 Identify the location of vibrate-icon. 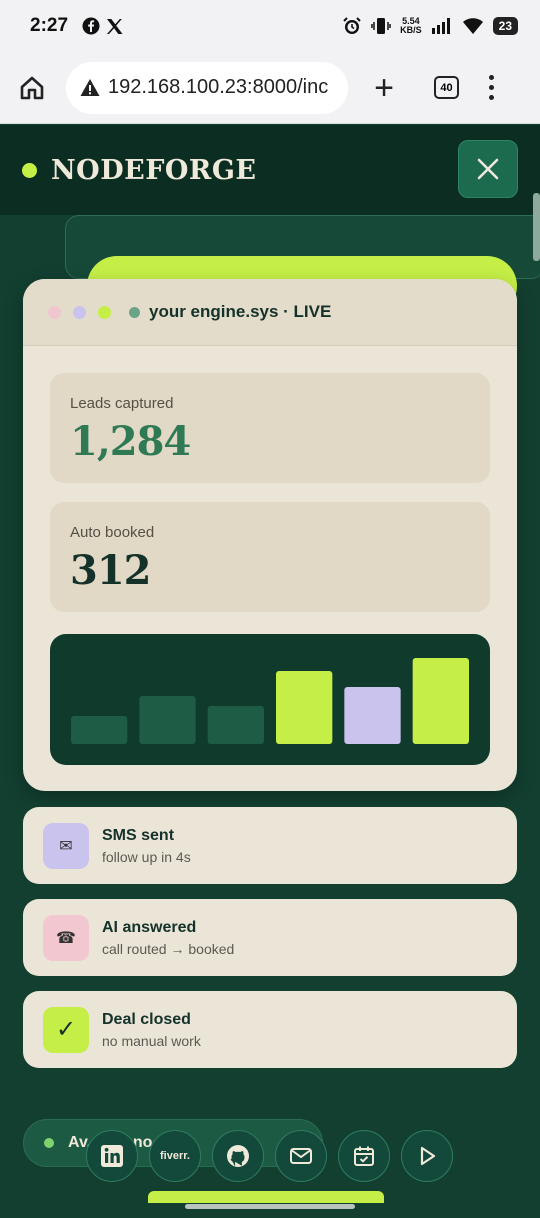
(381, 26).